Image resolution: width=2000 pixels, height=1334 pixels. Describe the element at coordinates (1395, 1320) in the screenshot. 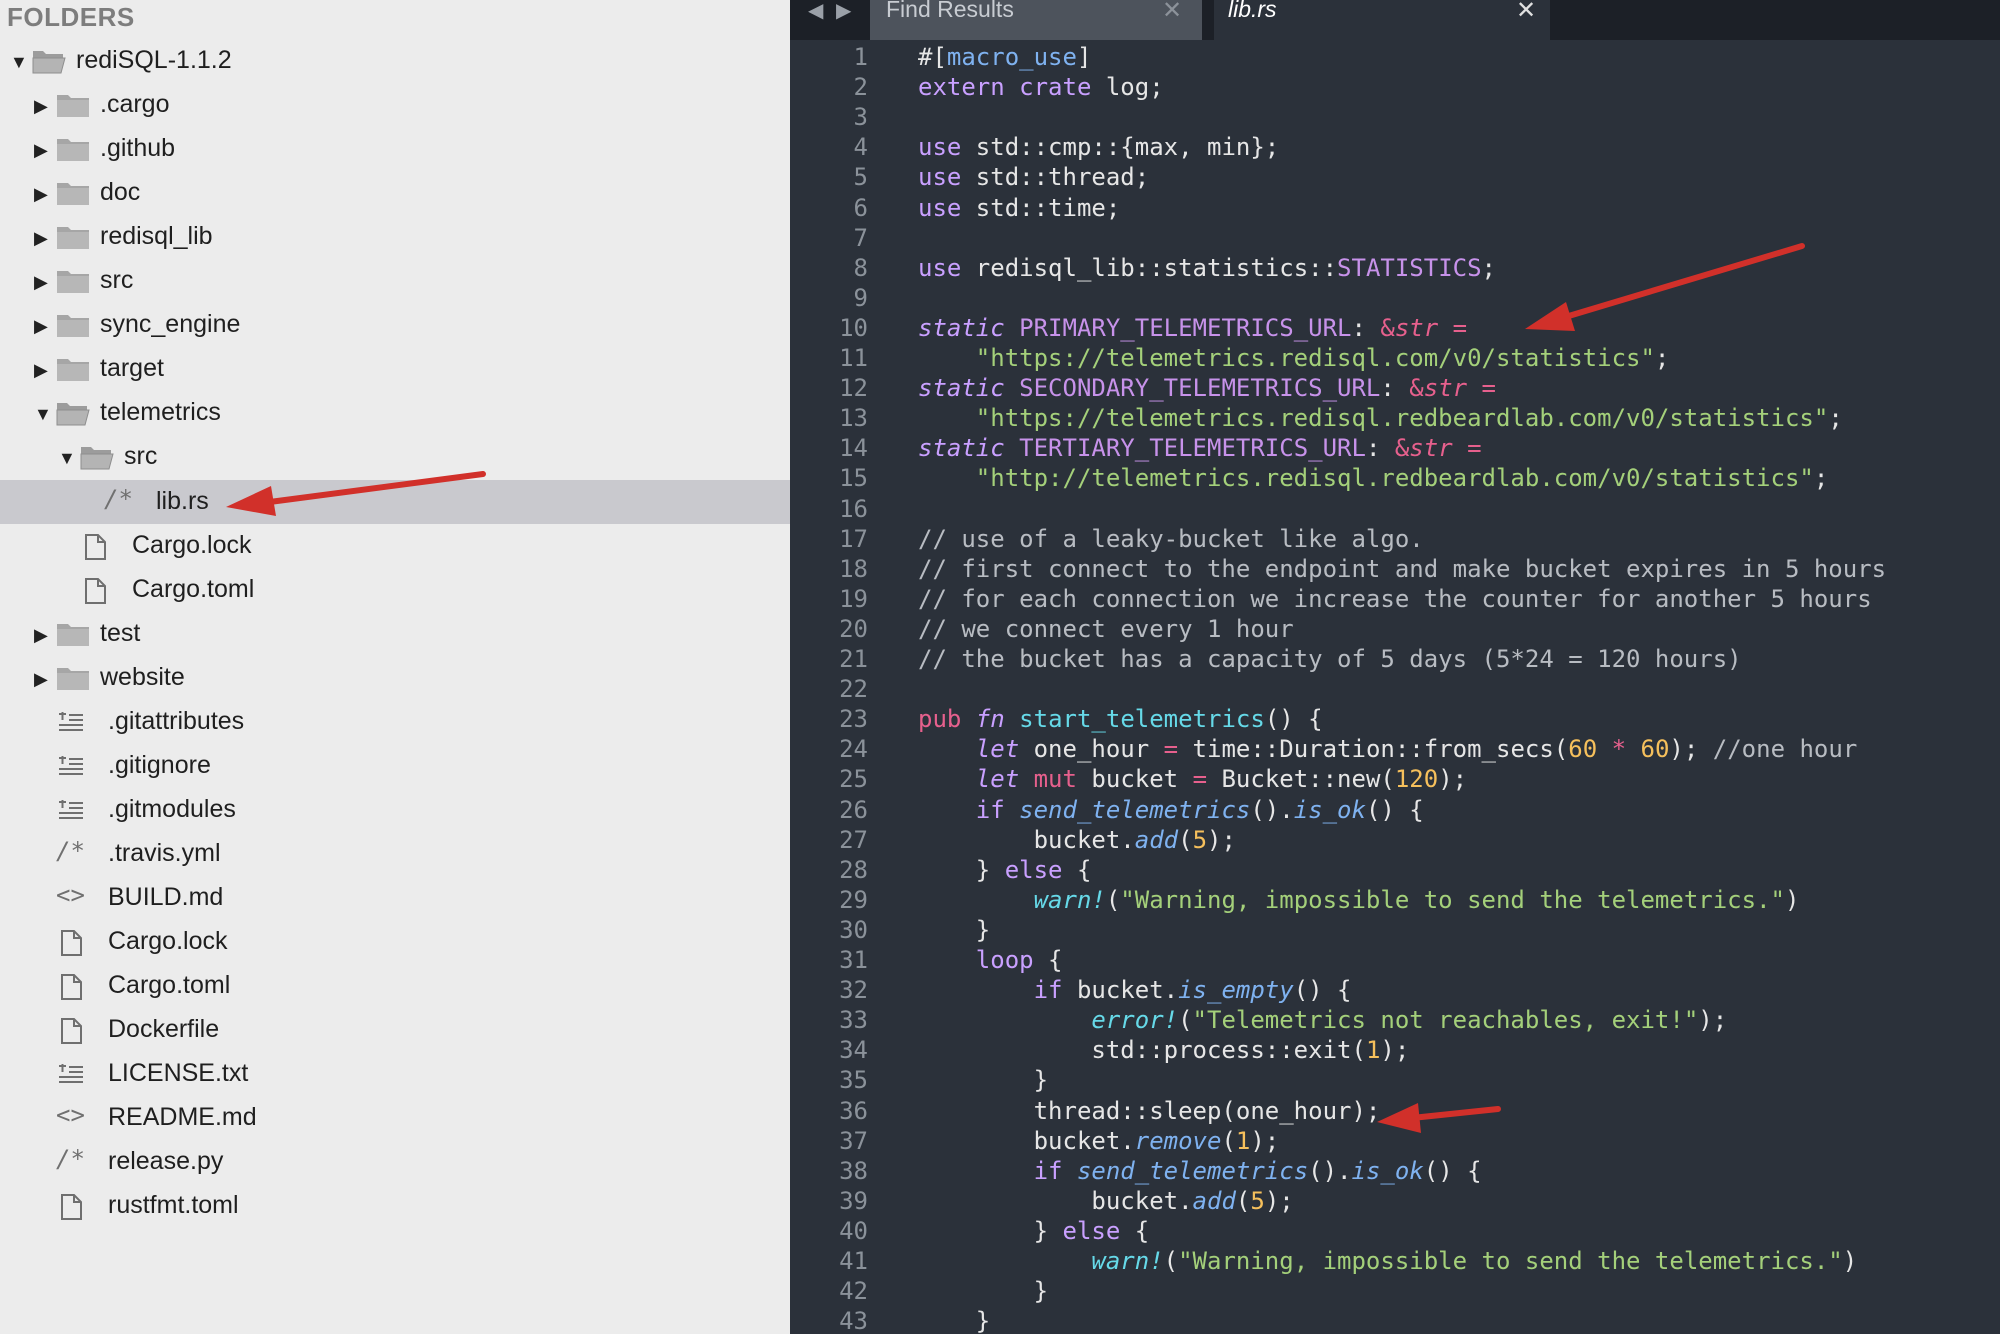

I see `code-line: 43 }` at that location.